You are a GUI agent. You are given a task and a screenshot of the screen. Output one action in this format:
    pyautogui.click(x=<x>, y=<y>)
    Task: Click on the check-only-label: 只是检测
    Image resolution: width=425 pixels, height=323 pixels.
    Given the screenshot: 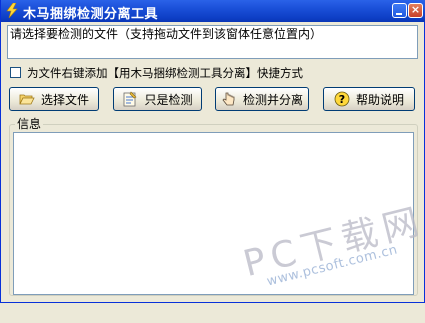 What is the action you would take?
    pyautogui.click(x=168, y=99)
    